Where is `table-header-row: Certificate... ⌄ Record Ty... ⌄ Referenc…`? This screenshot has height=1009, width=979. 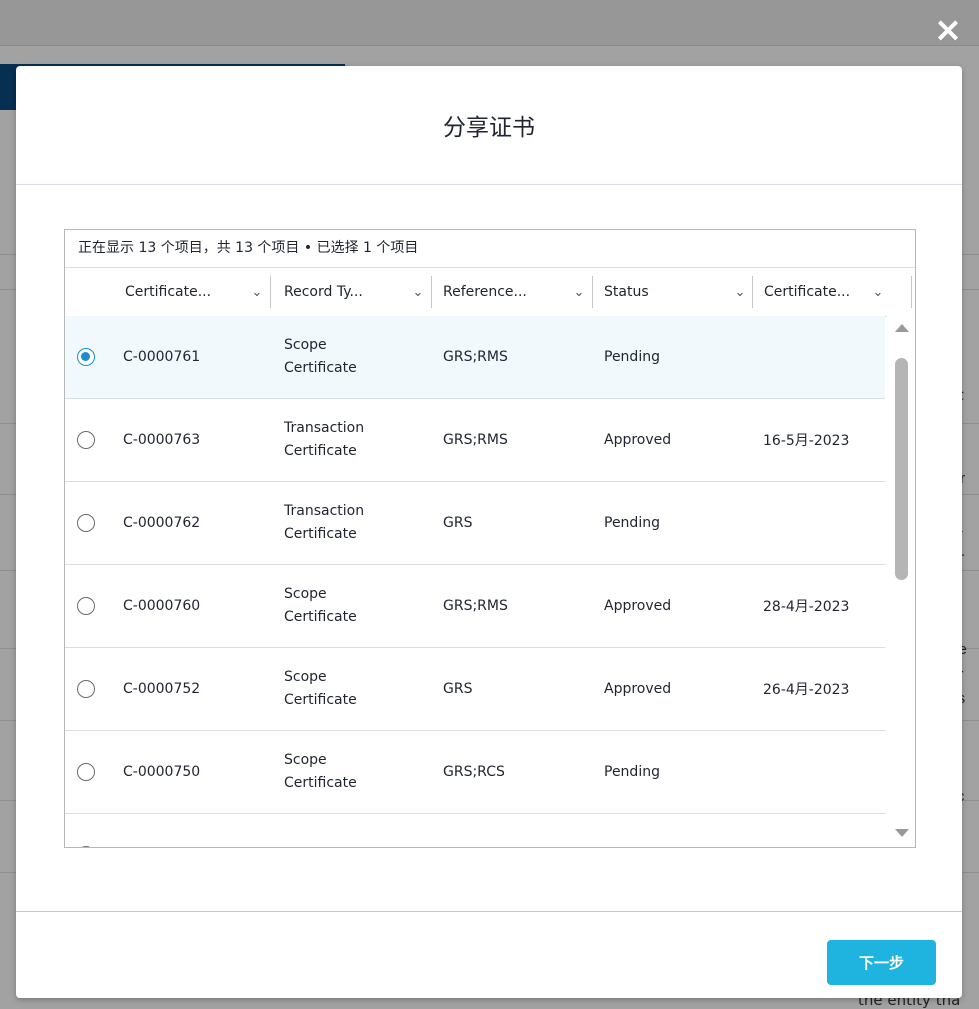 table-header-row: Certificate... ⌄ Record Ty... ⌄ Referenc… is located at coordinates (490, 292).